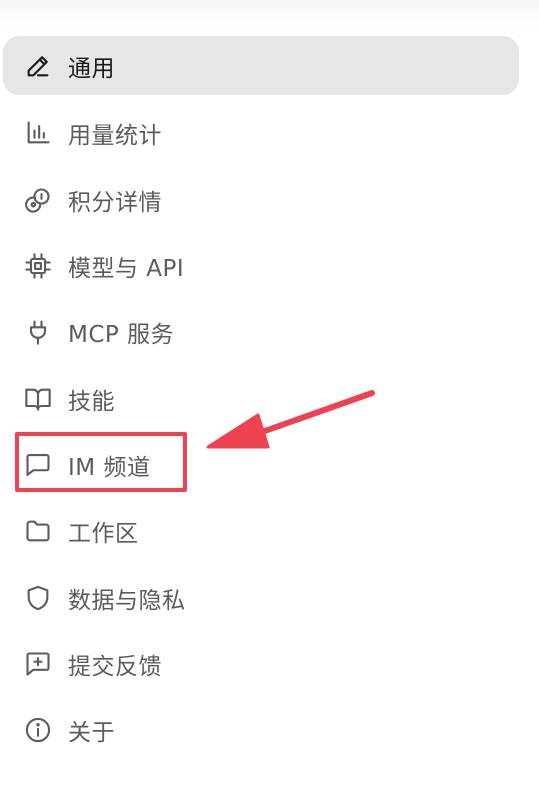  Describe the element at coordinates (261, 597) in the screenshot. I see `nav-item-data-privacy: 数据与隐私` at that location.